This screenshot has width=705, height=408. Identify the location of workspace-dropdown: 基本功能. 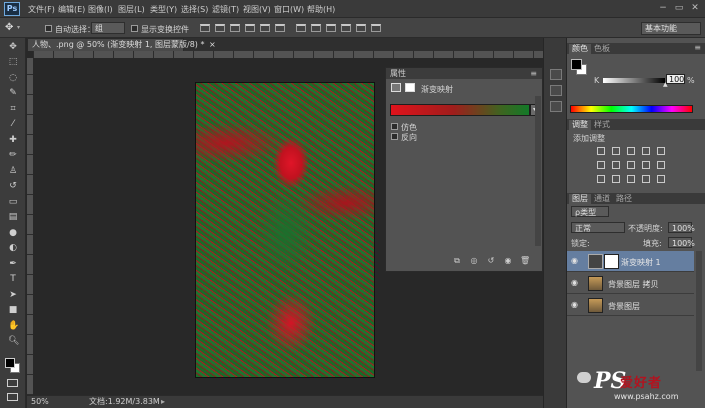
(671, 28).